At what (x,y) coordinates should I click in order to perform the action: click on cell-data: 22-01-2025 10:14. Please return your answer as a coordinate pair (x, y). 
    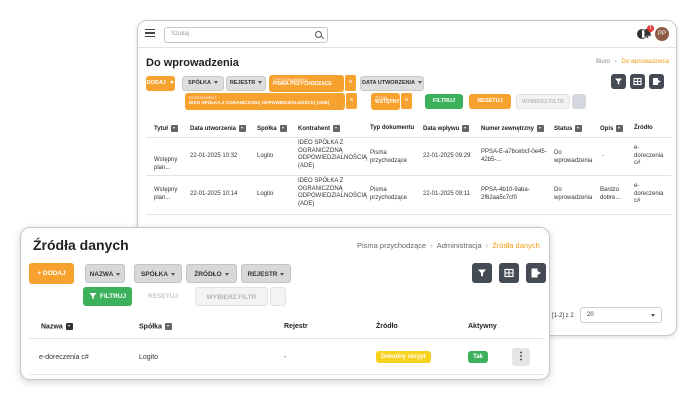
    Looking at the image, I should click on (214, 194).